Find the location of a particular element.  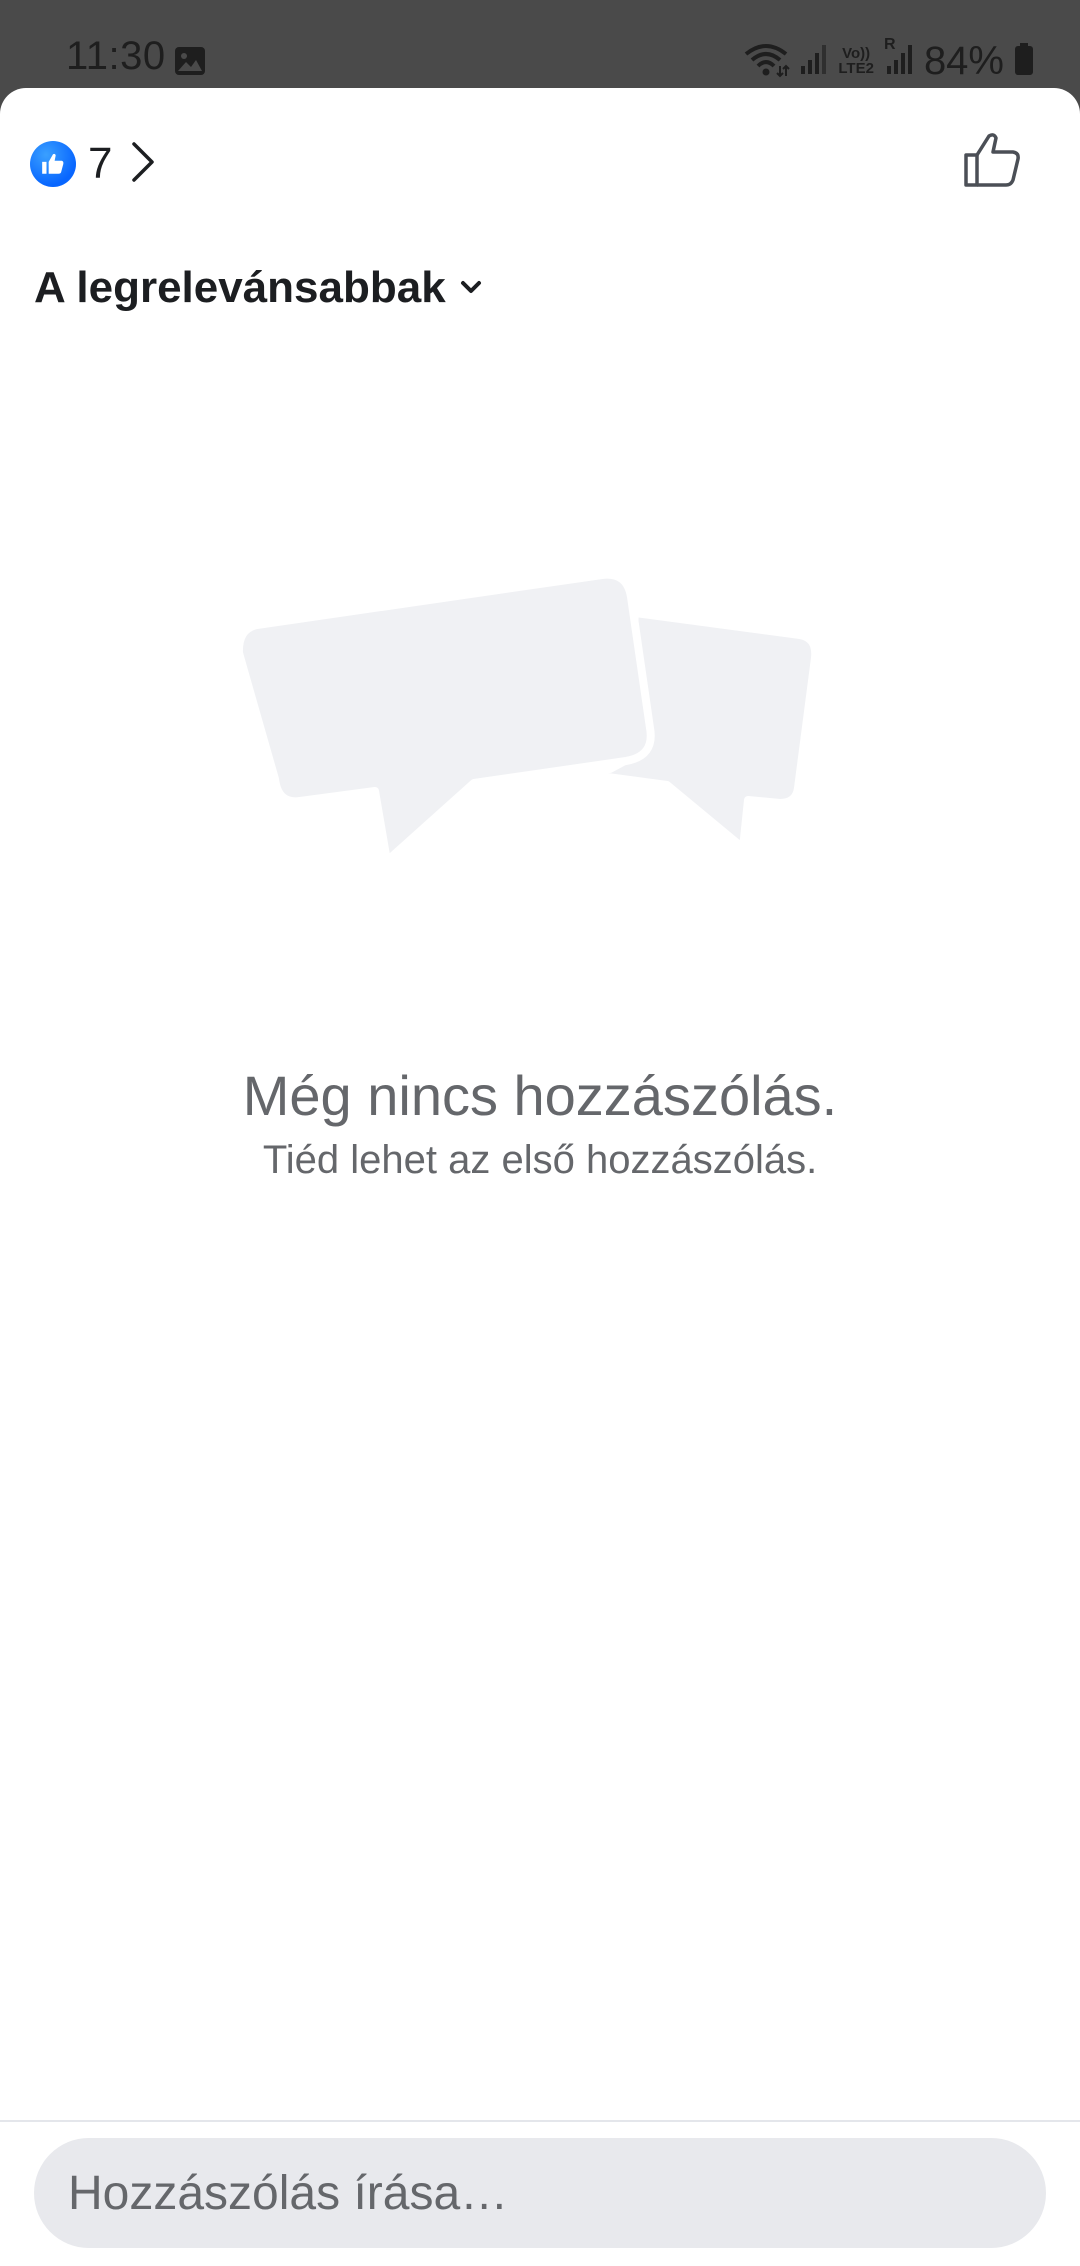

reaction-count: 7 is located at coordinates (100, 163).